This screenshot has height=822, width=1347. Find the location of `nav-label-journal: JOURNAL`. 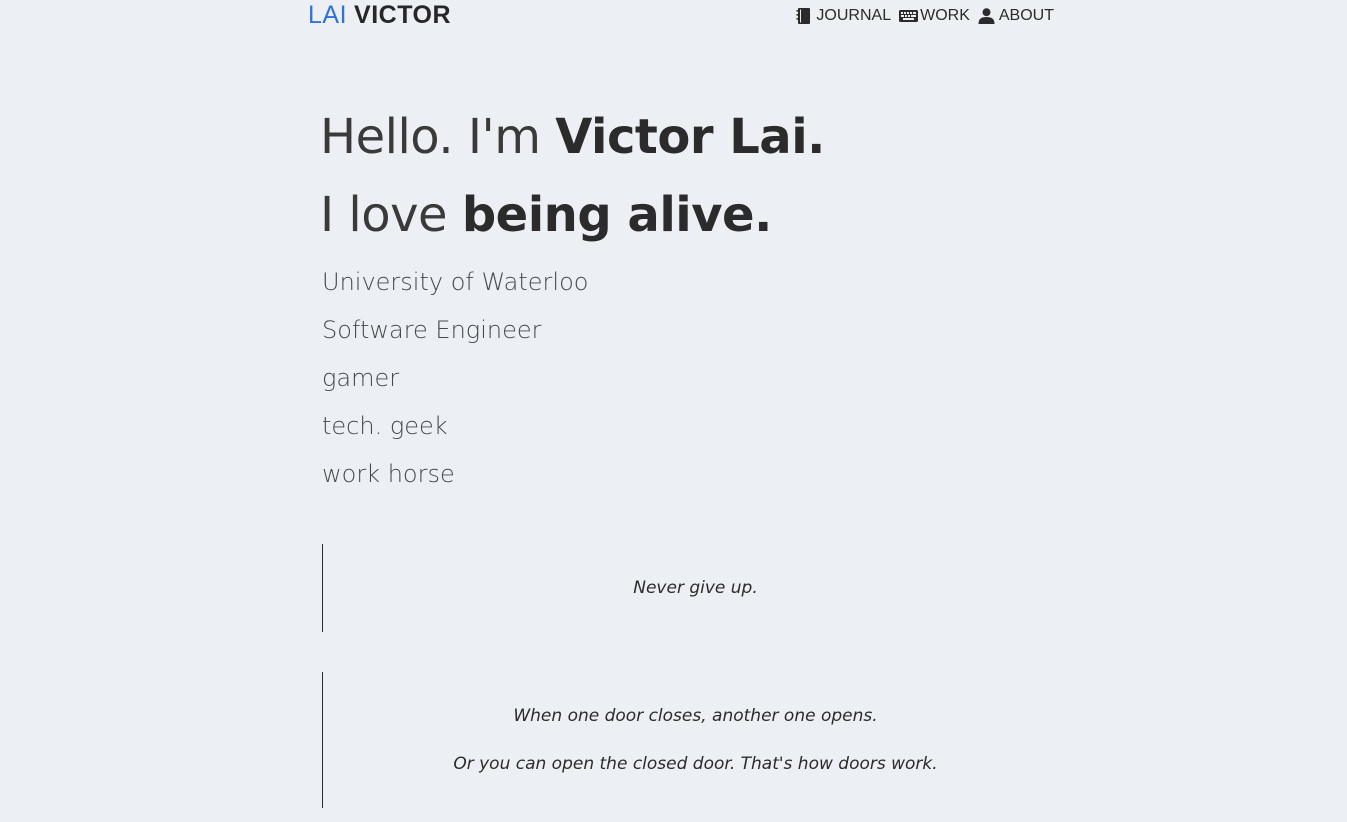

nav-label-journal: JOURNAL is located at coordinates (854, 15).